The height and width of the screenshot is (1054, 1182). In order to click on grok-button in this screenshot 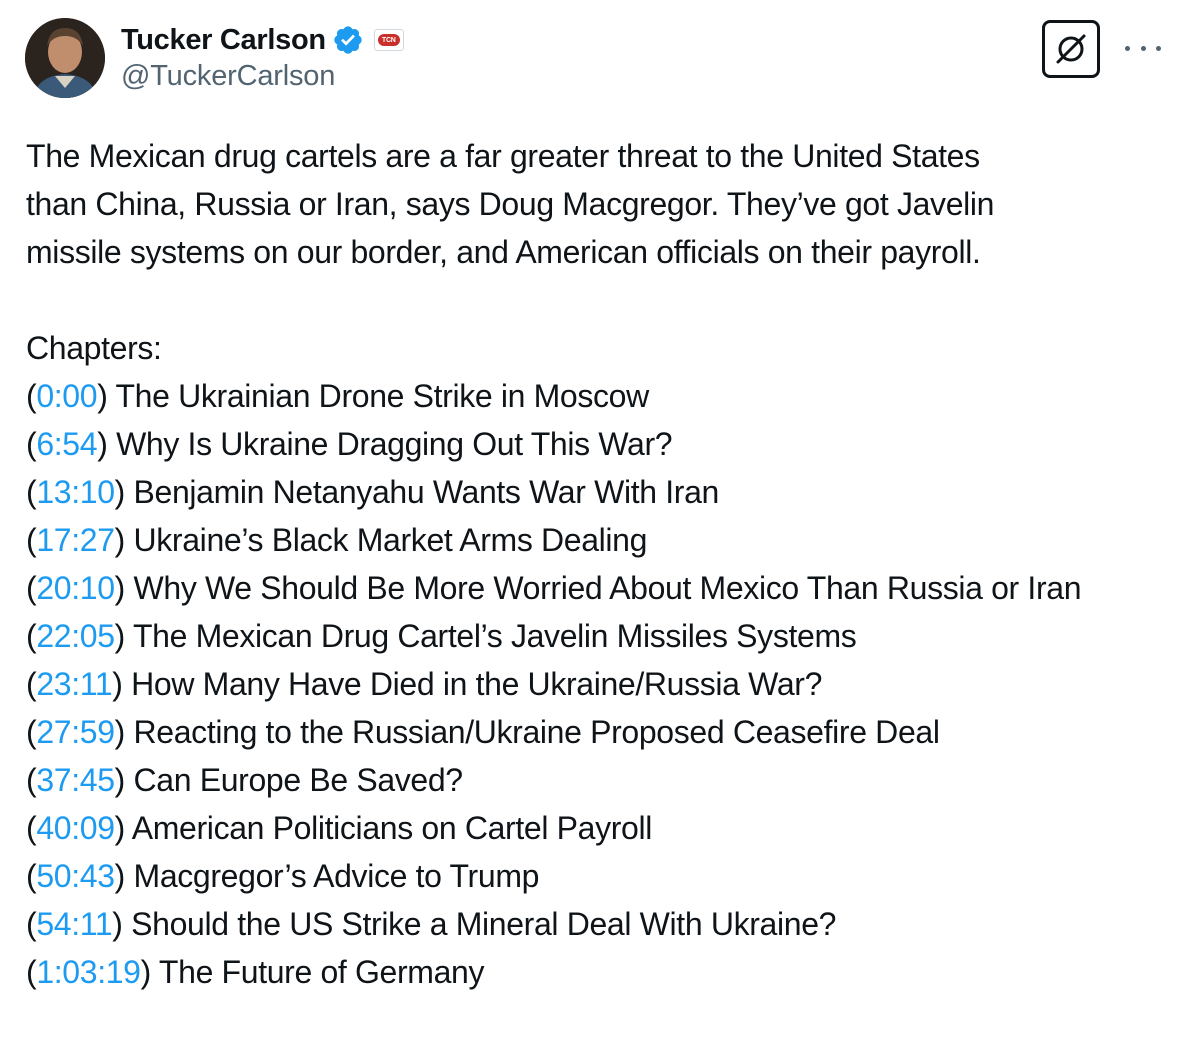, I will do `click(1071, 49)`.